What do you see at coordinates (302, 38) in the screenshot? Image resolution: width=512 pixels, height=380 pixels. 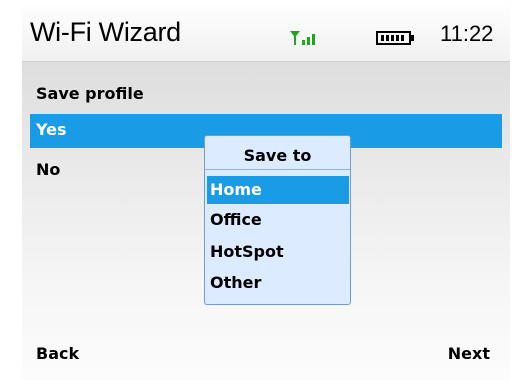 I see `signal-strength-icon` at bounding box center [302, 38].